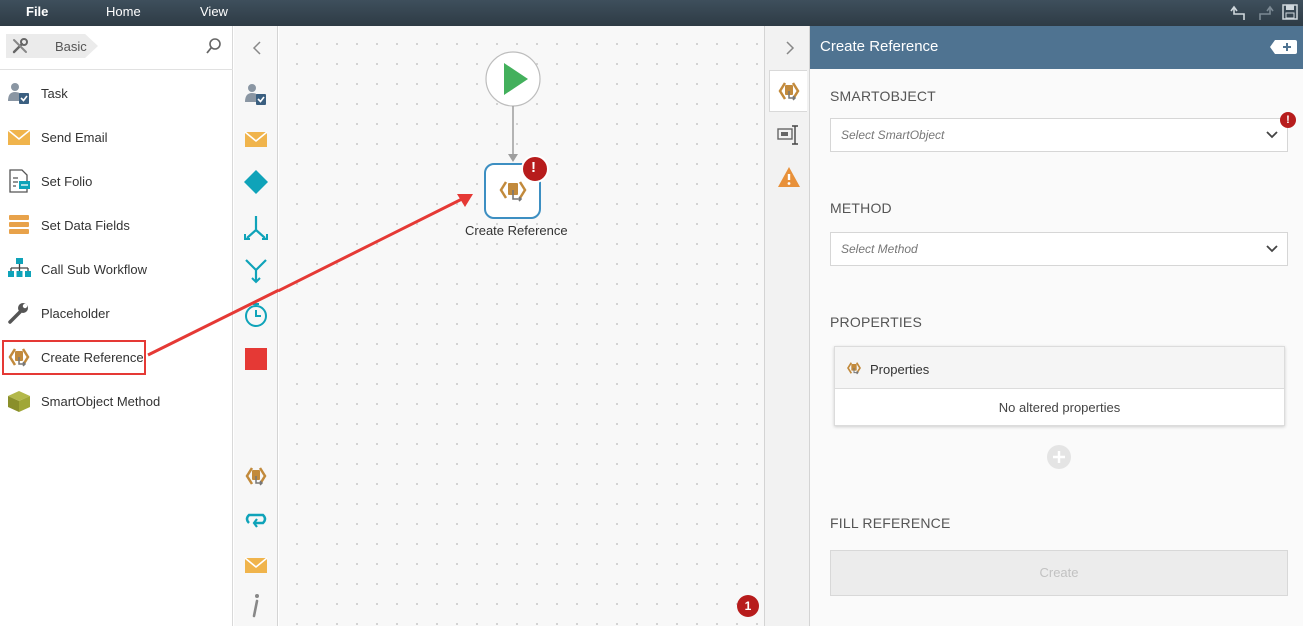  Describe the element at coordinates (1290, 12) in the screenshot. I see `save-icon` at that location.